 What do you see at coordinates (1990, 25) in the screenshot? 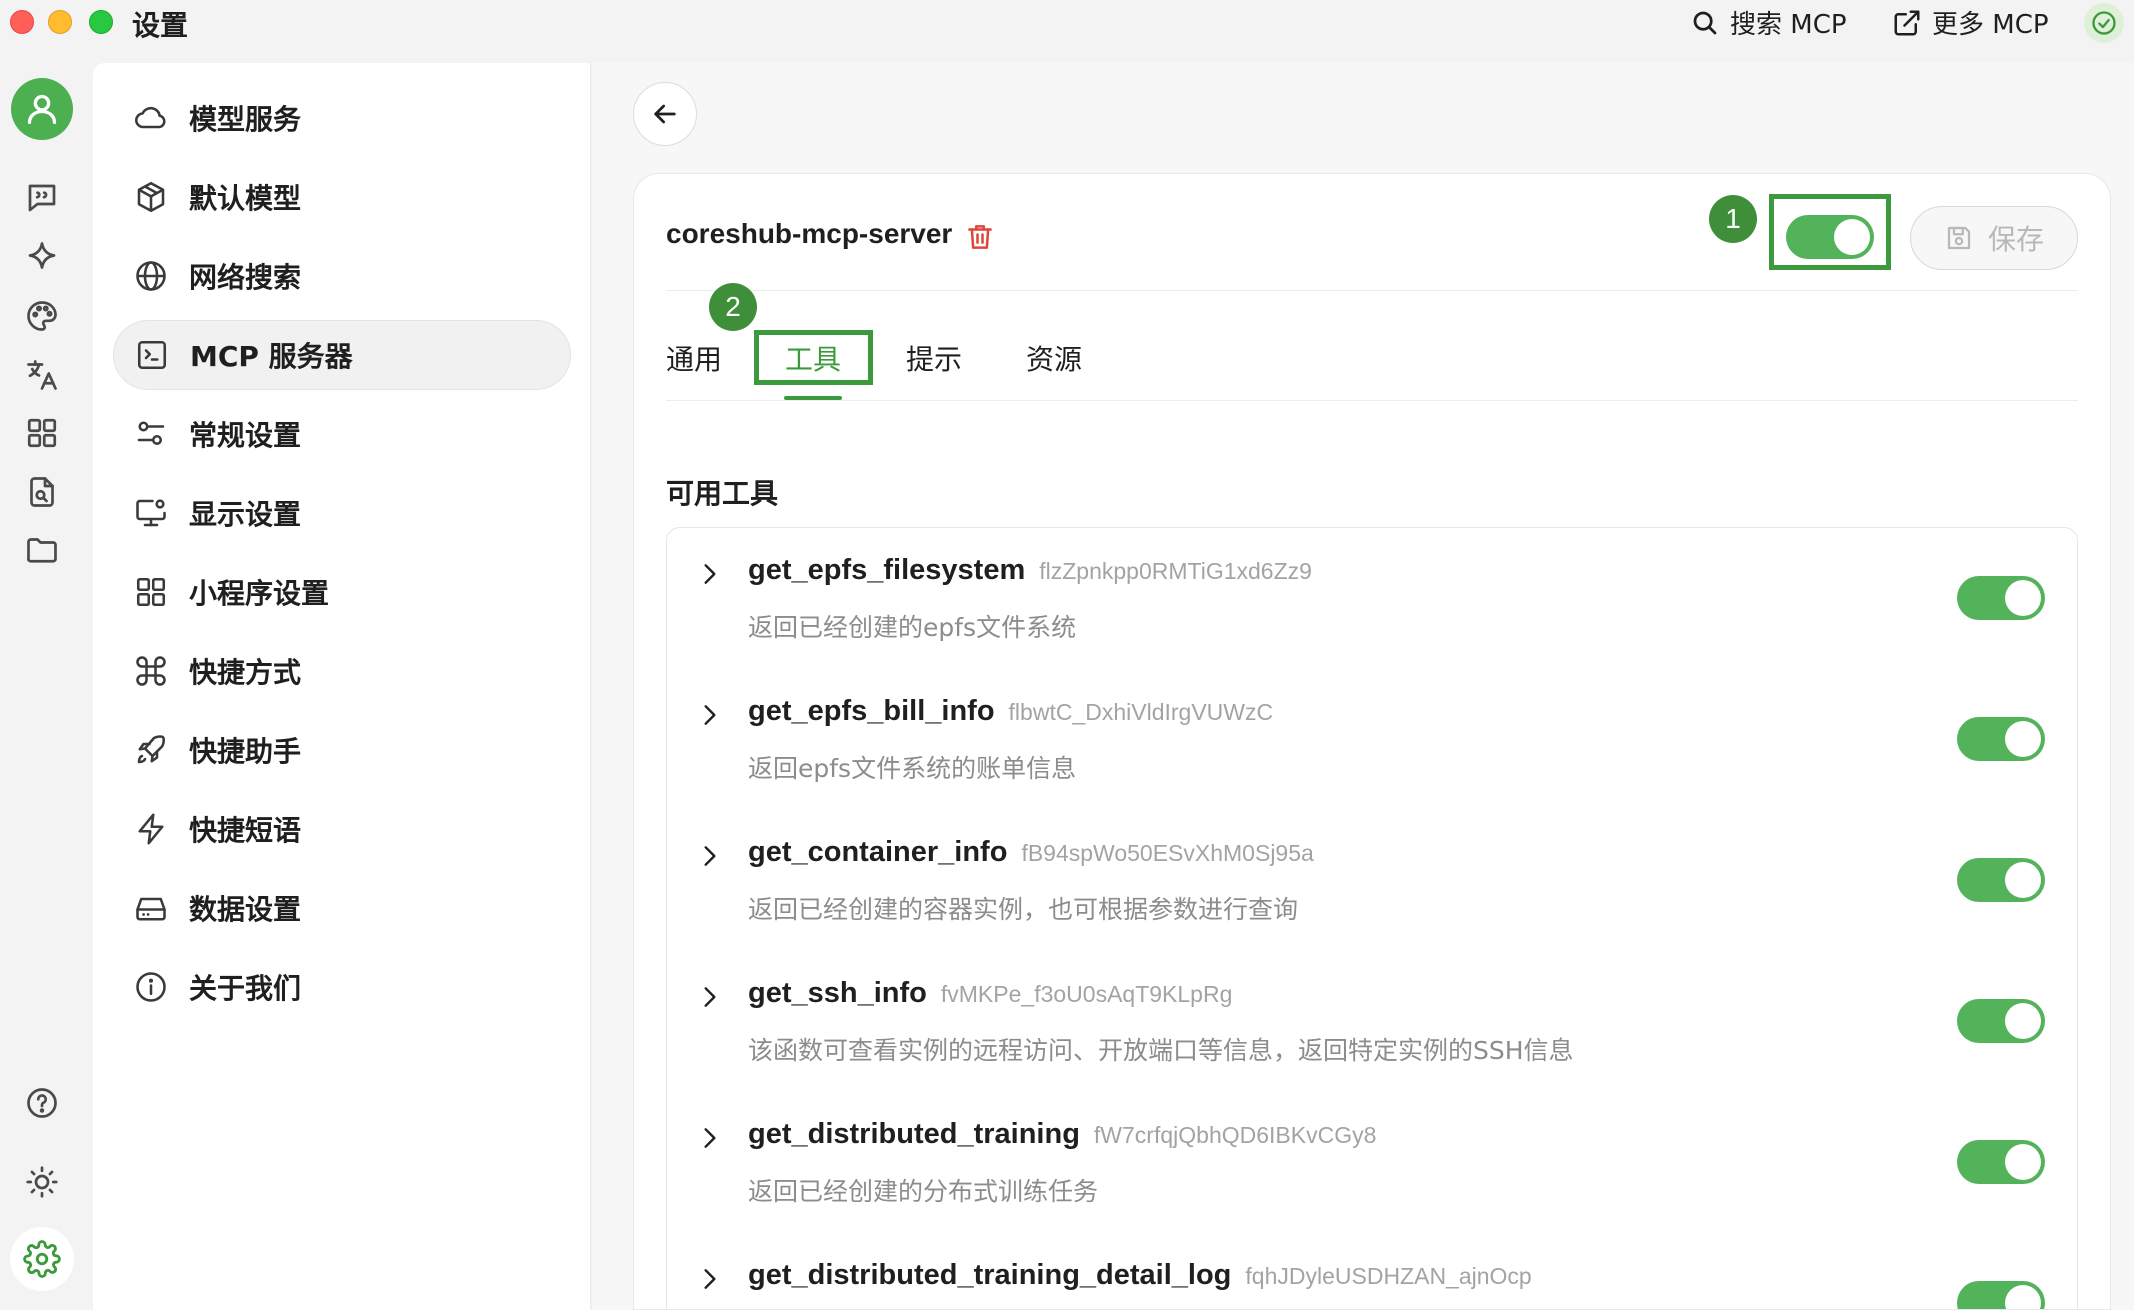
I see `more-mcp-label: 更多 MCP` at bounding box center [1990, 25].